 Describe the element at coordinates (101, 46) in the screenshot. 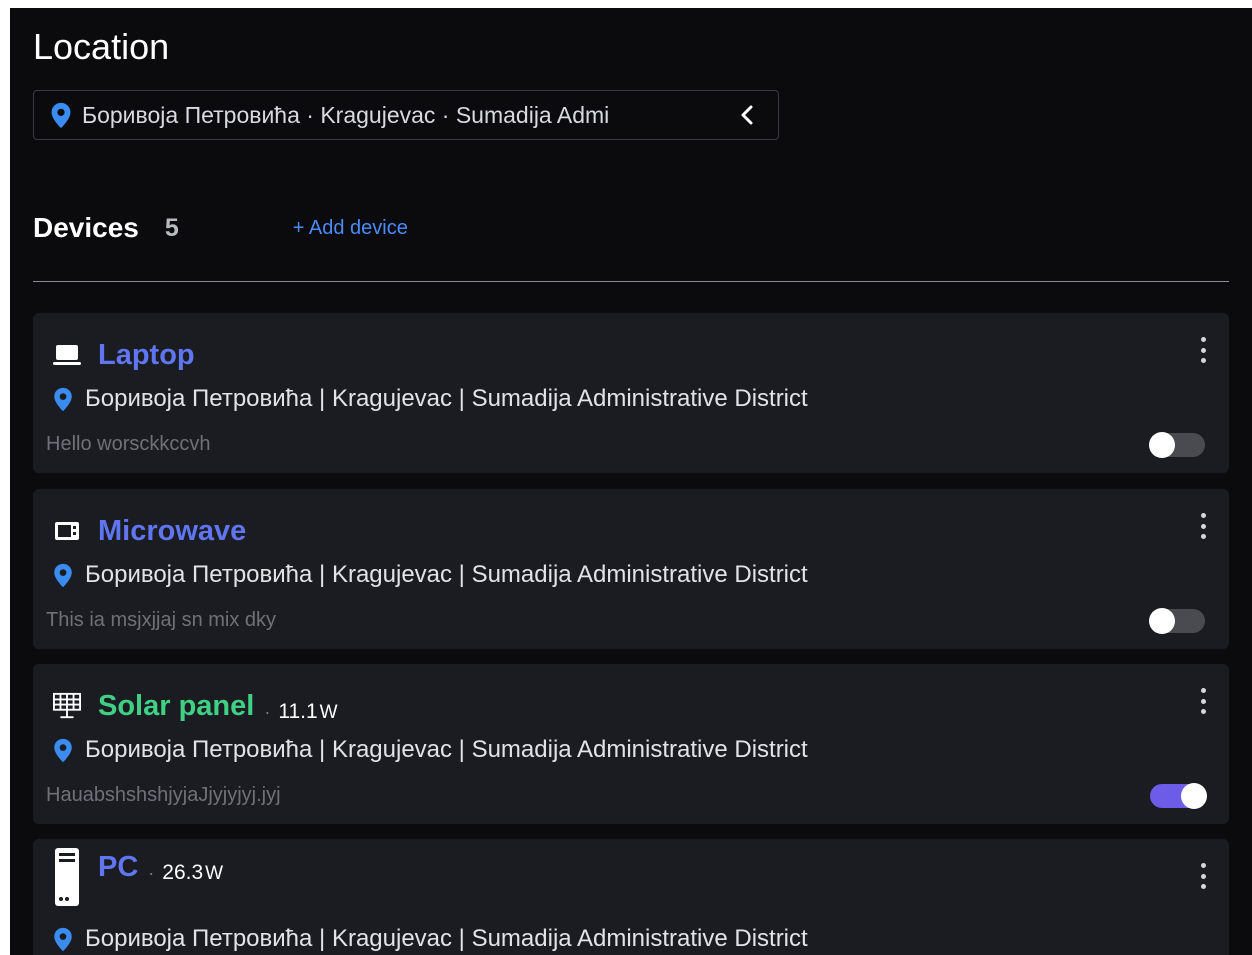

I see `page-title: Location` at that location.